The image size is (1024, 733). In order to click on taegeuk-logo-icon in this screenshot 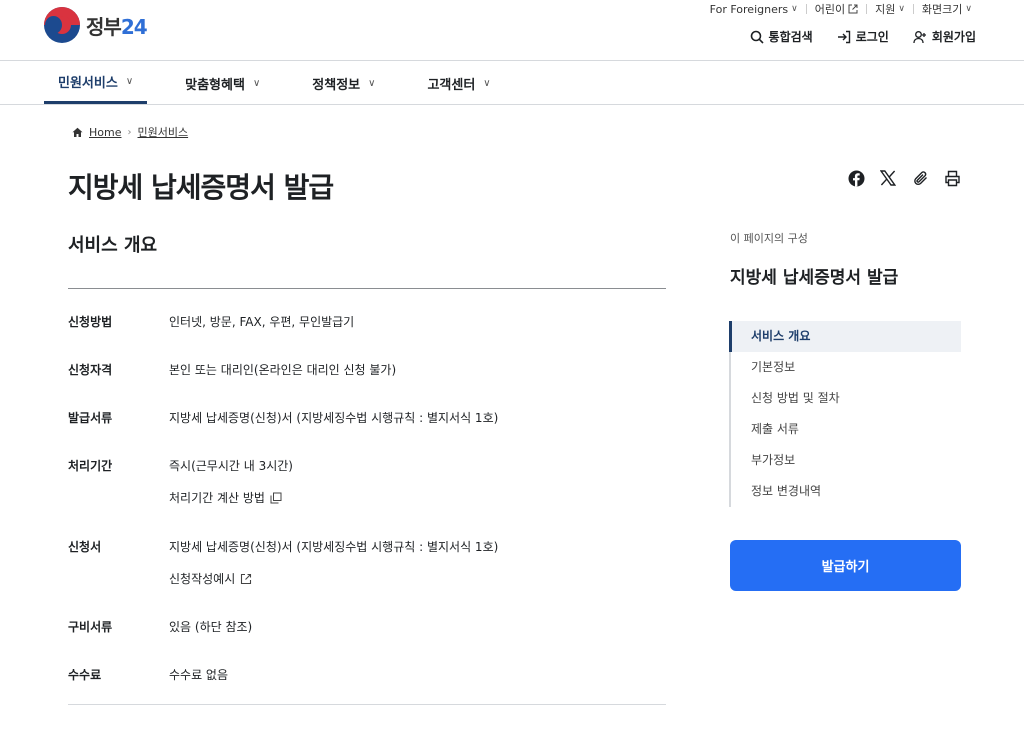, I will do `click(62, 25)`.